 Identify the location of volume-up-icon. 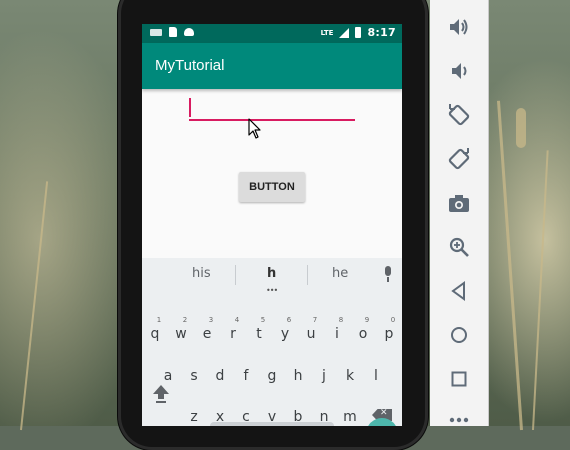
(459, 27).